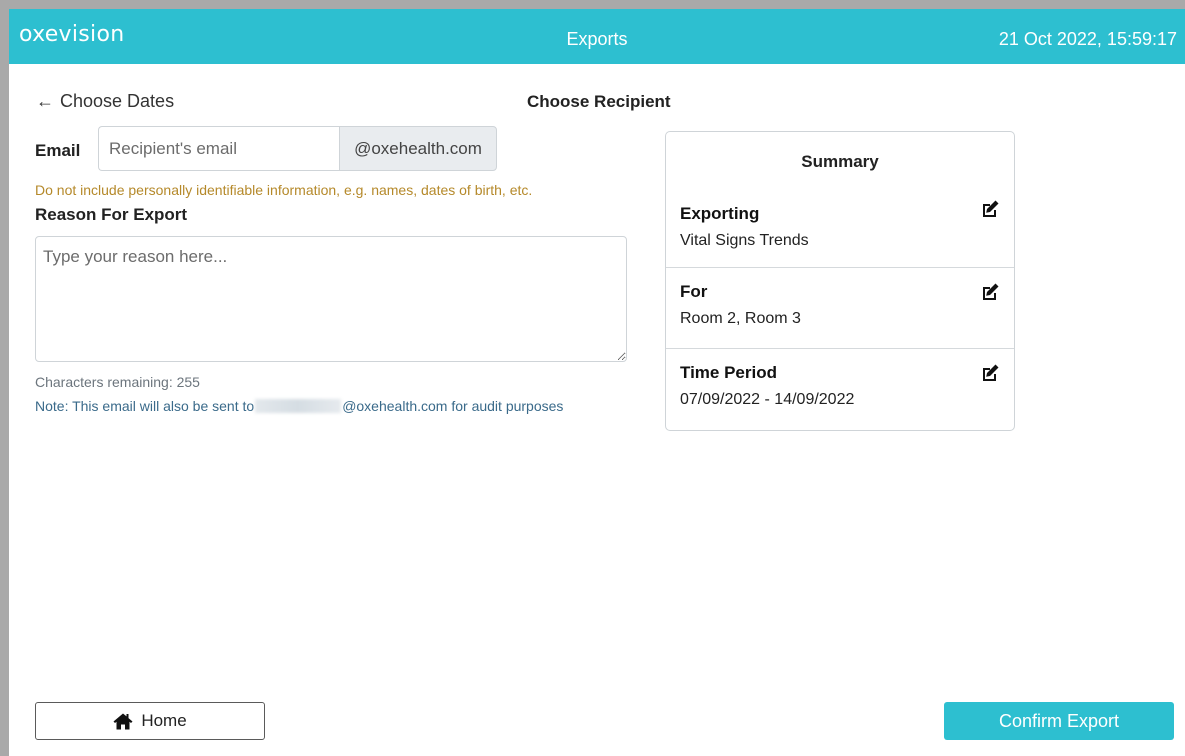 The width and height of the screenshot is (1185, 756). What do you see at coordinates (418, 148) in the screenshot?
I see `email-domain-suffix: @oxehealth.com` at bounding box center [418, 148].